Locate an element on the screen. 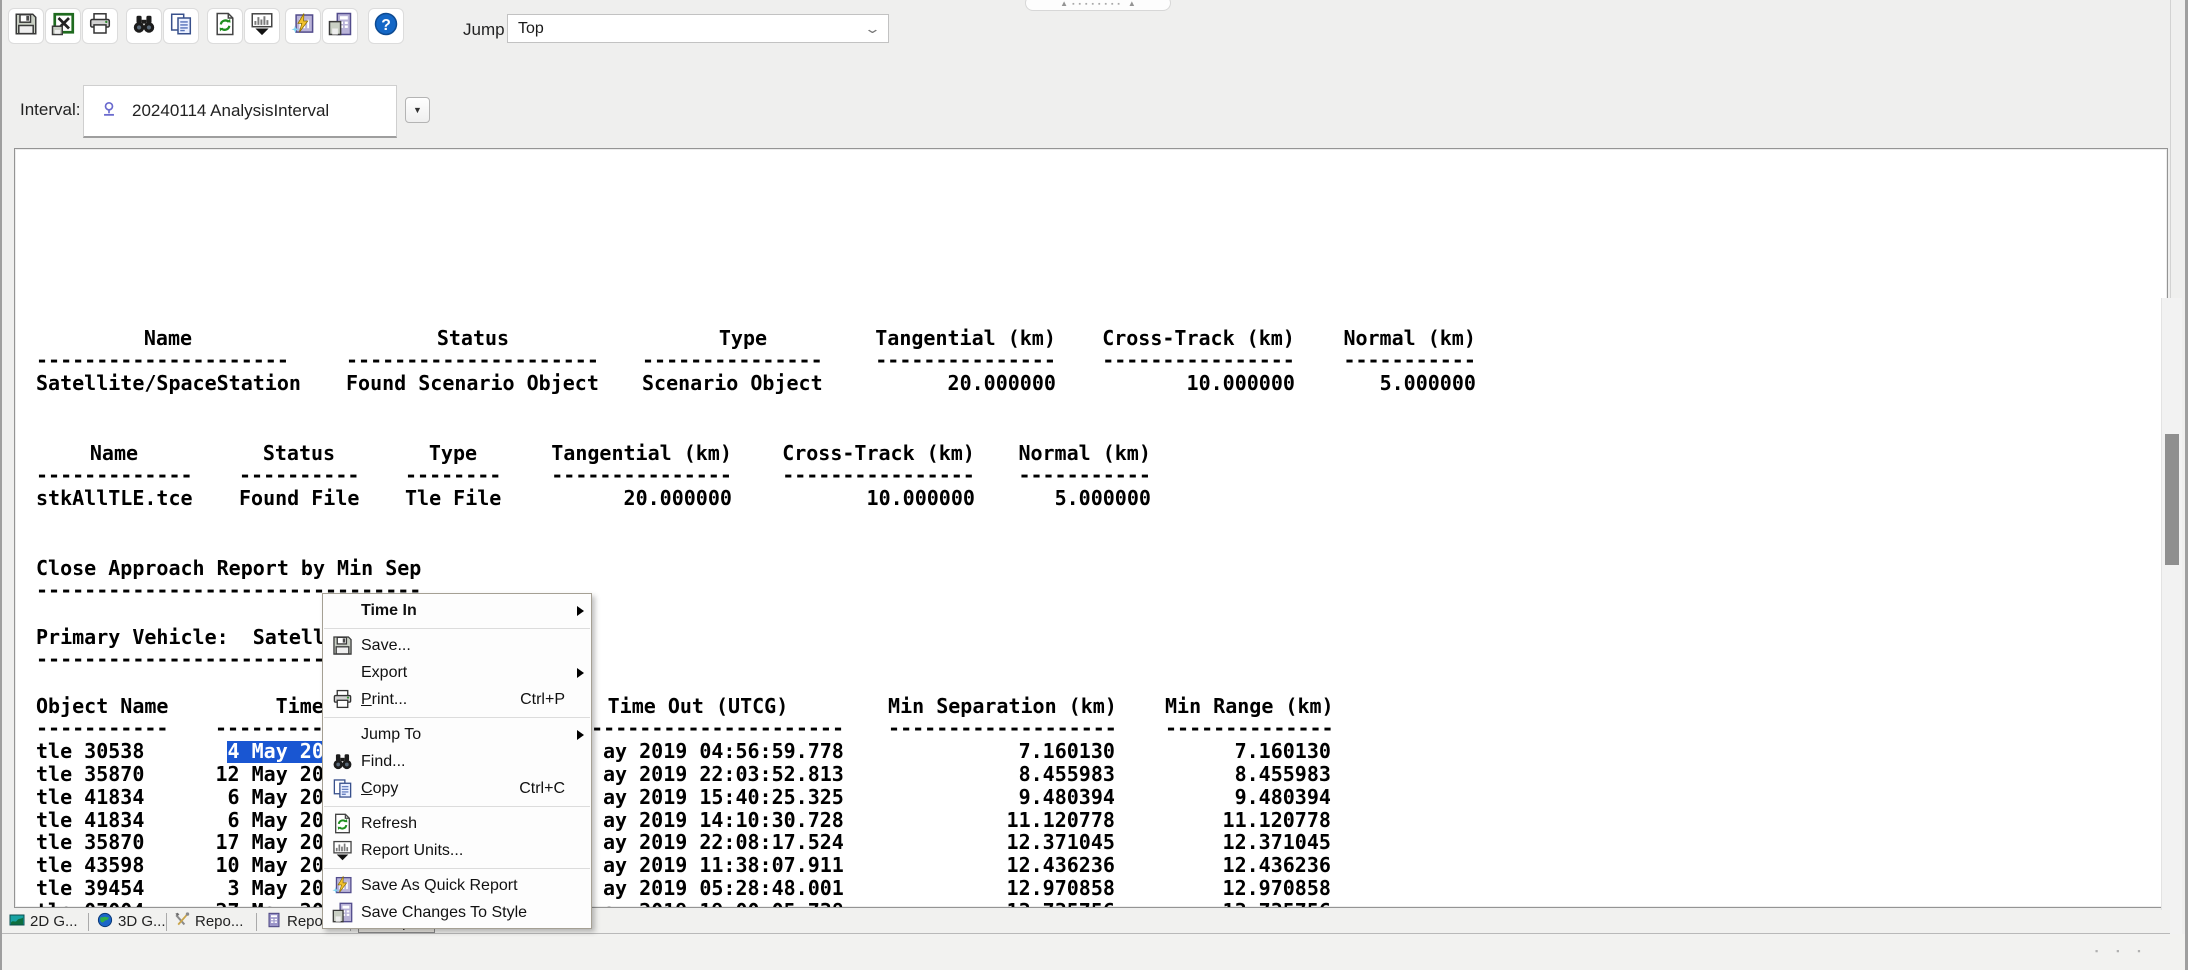  menu-item-jump-to: Jump To is located at coordinates (457, 734).